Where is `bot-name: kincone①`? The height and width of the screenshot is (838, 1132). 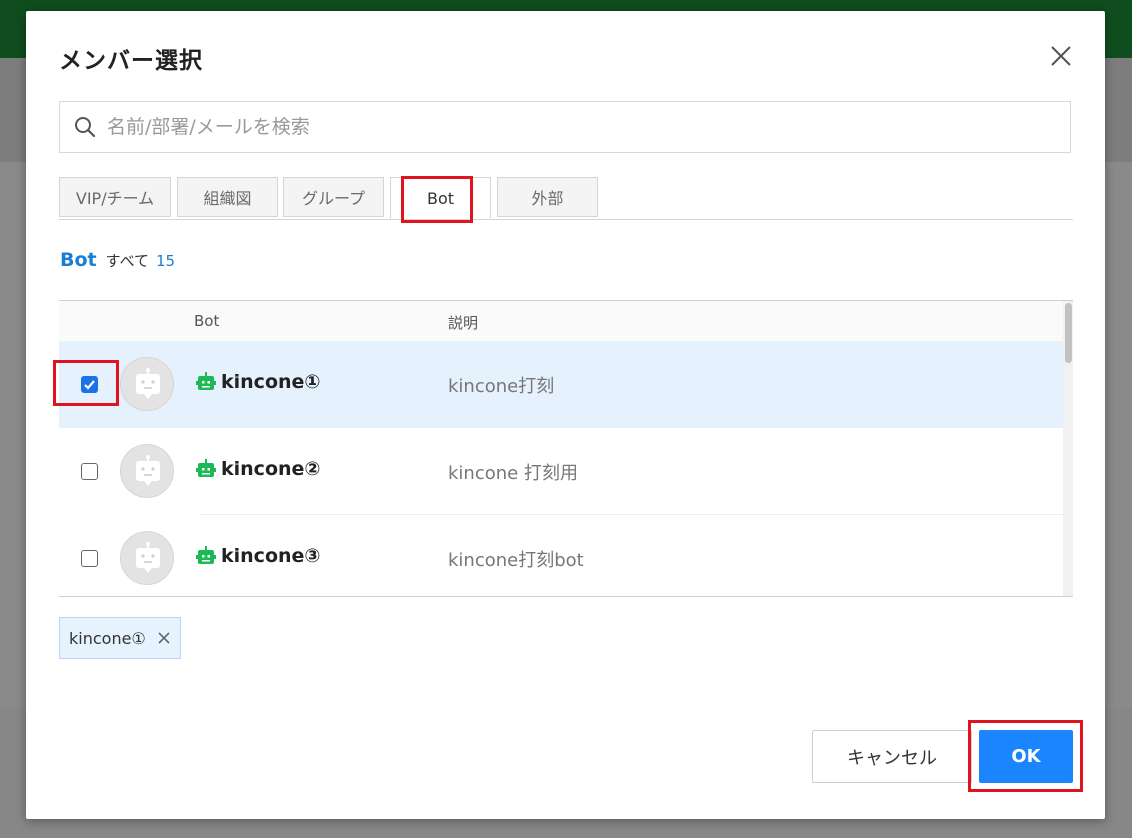 bot-name: kincone① is located at coordinates (258, 382).